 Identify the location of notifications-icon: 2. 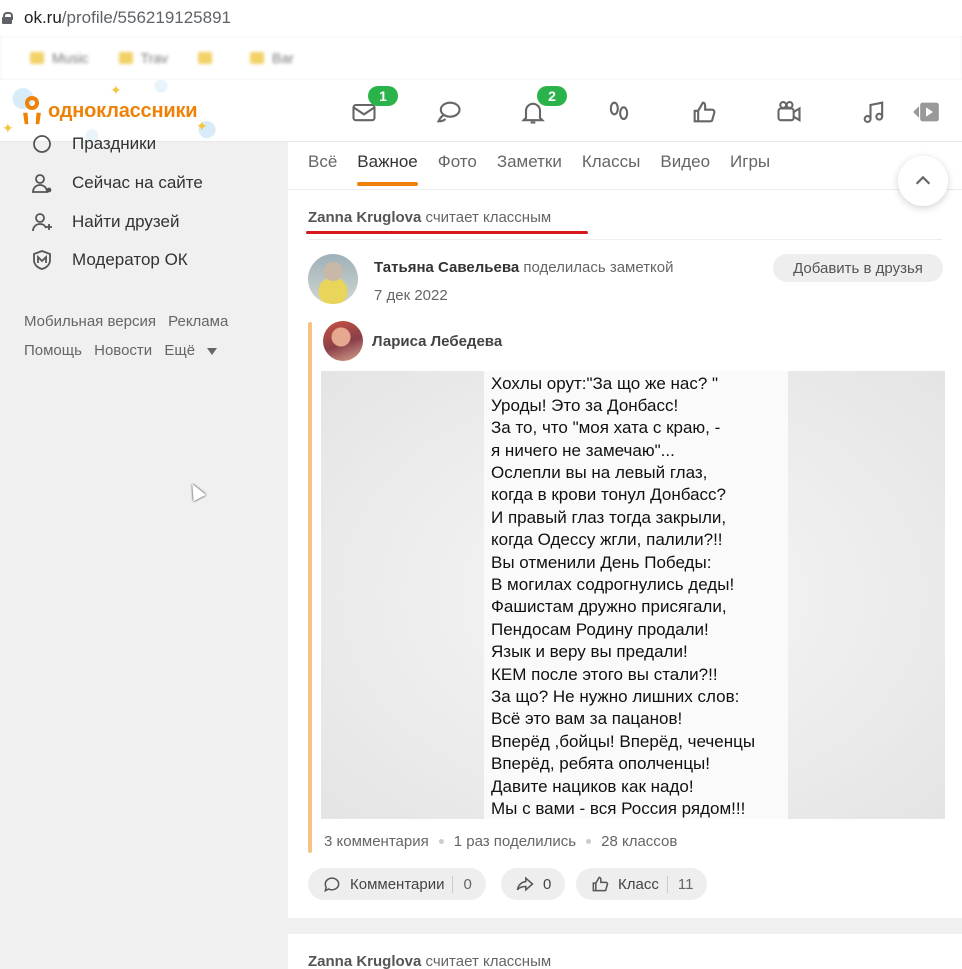
(542, 107).